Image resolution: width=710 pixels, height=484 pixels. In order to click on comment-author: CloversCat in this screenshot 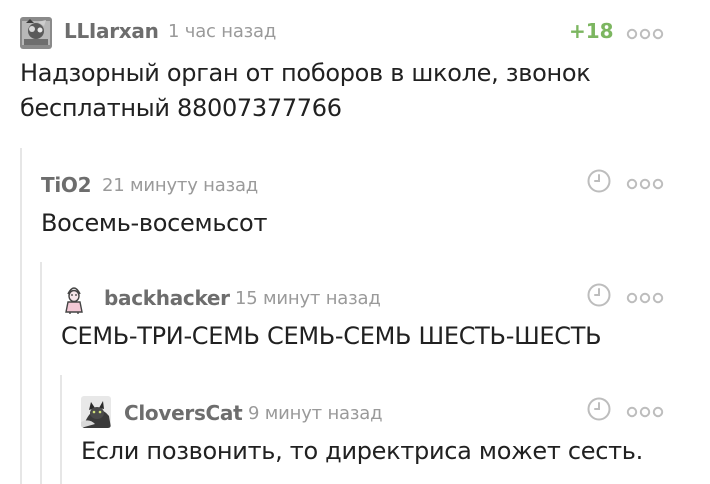, I will do `click(183, 413)`.